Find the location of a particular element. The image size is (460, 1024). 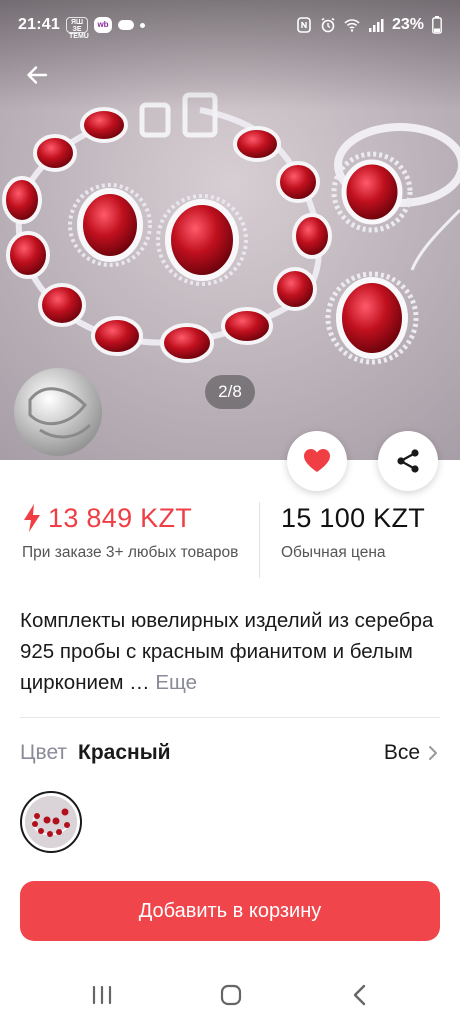

color-swatch-selected is located at coordinates (51, 822).